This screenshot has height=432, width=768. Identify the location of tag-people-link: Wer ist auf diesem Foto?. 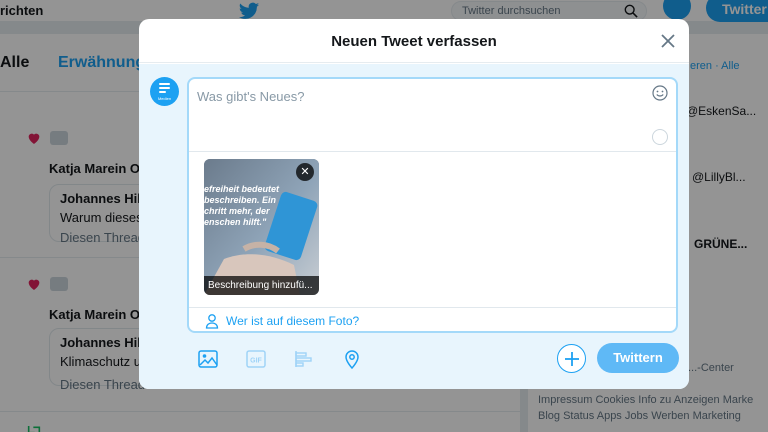
(292, 321).